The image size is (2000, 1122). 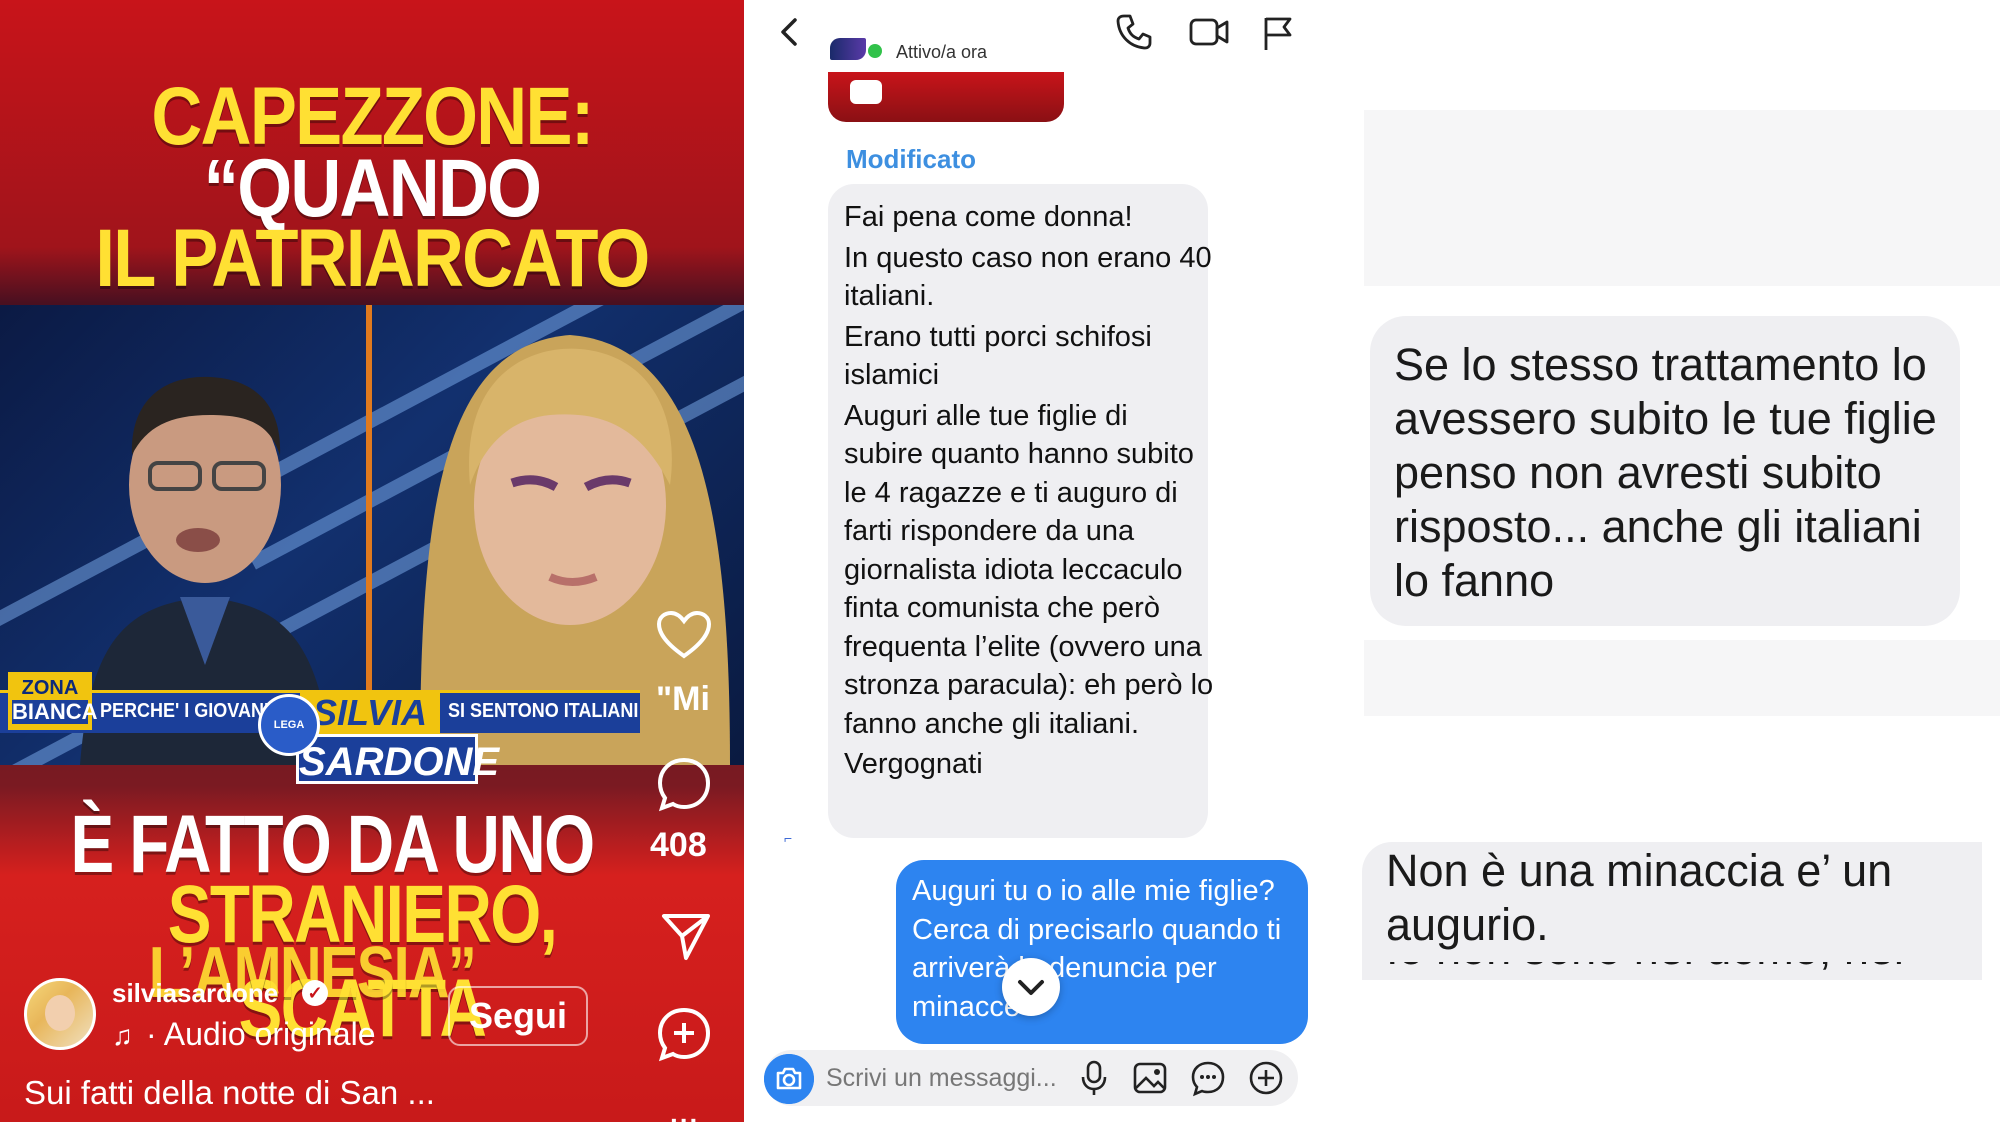 I want to click on edited-label: Modificato, so click(x=911, y=159).